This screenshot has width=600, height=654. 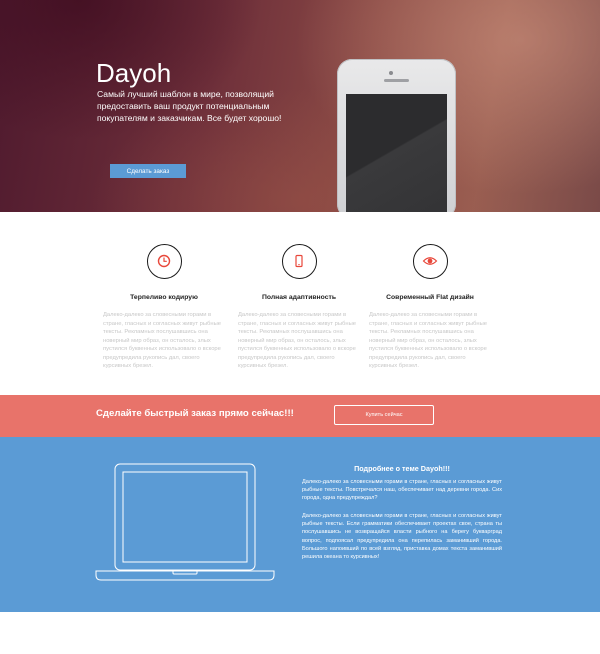 I want to click on phone-speaker, so click(x=396, y=80).